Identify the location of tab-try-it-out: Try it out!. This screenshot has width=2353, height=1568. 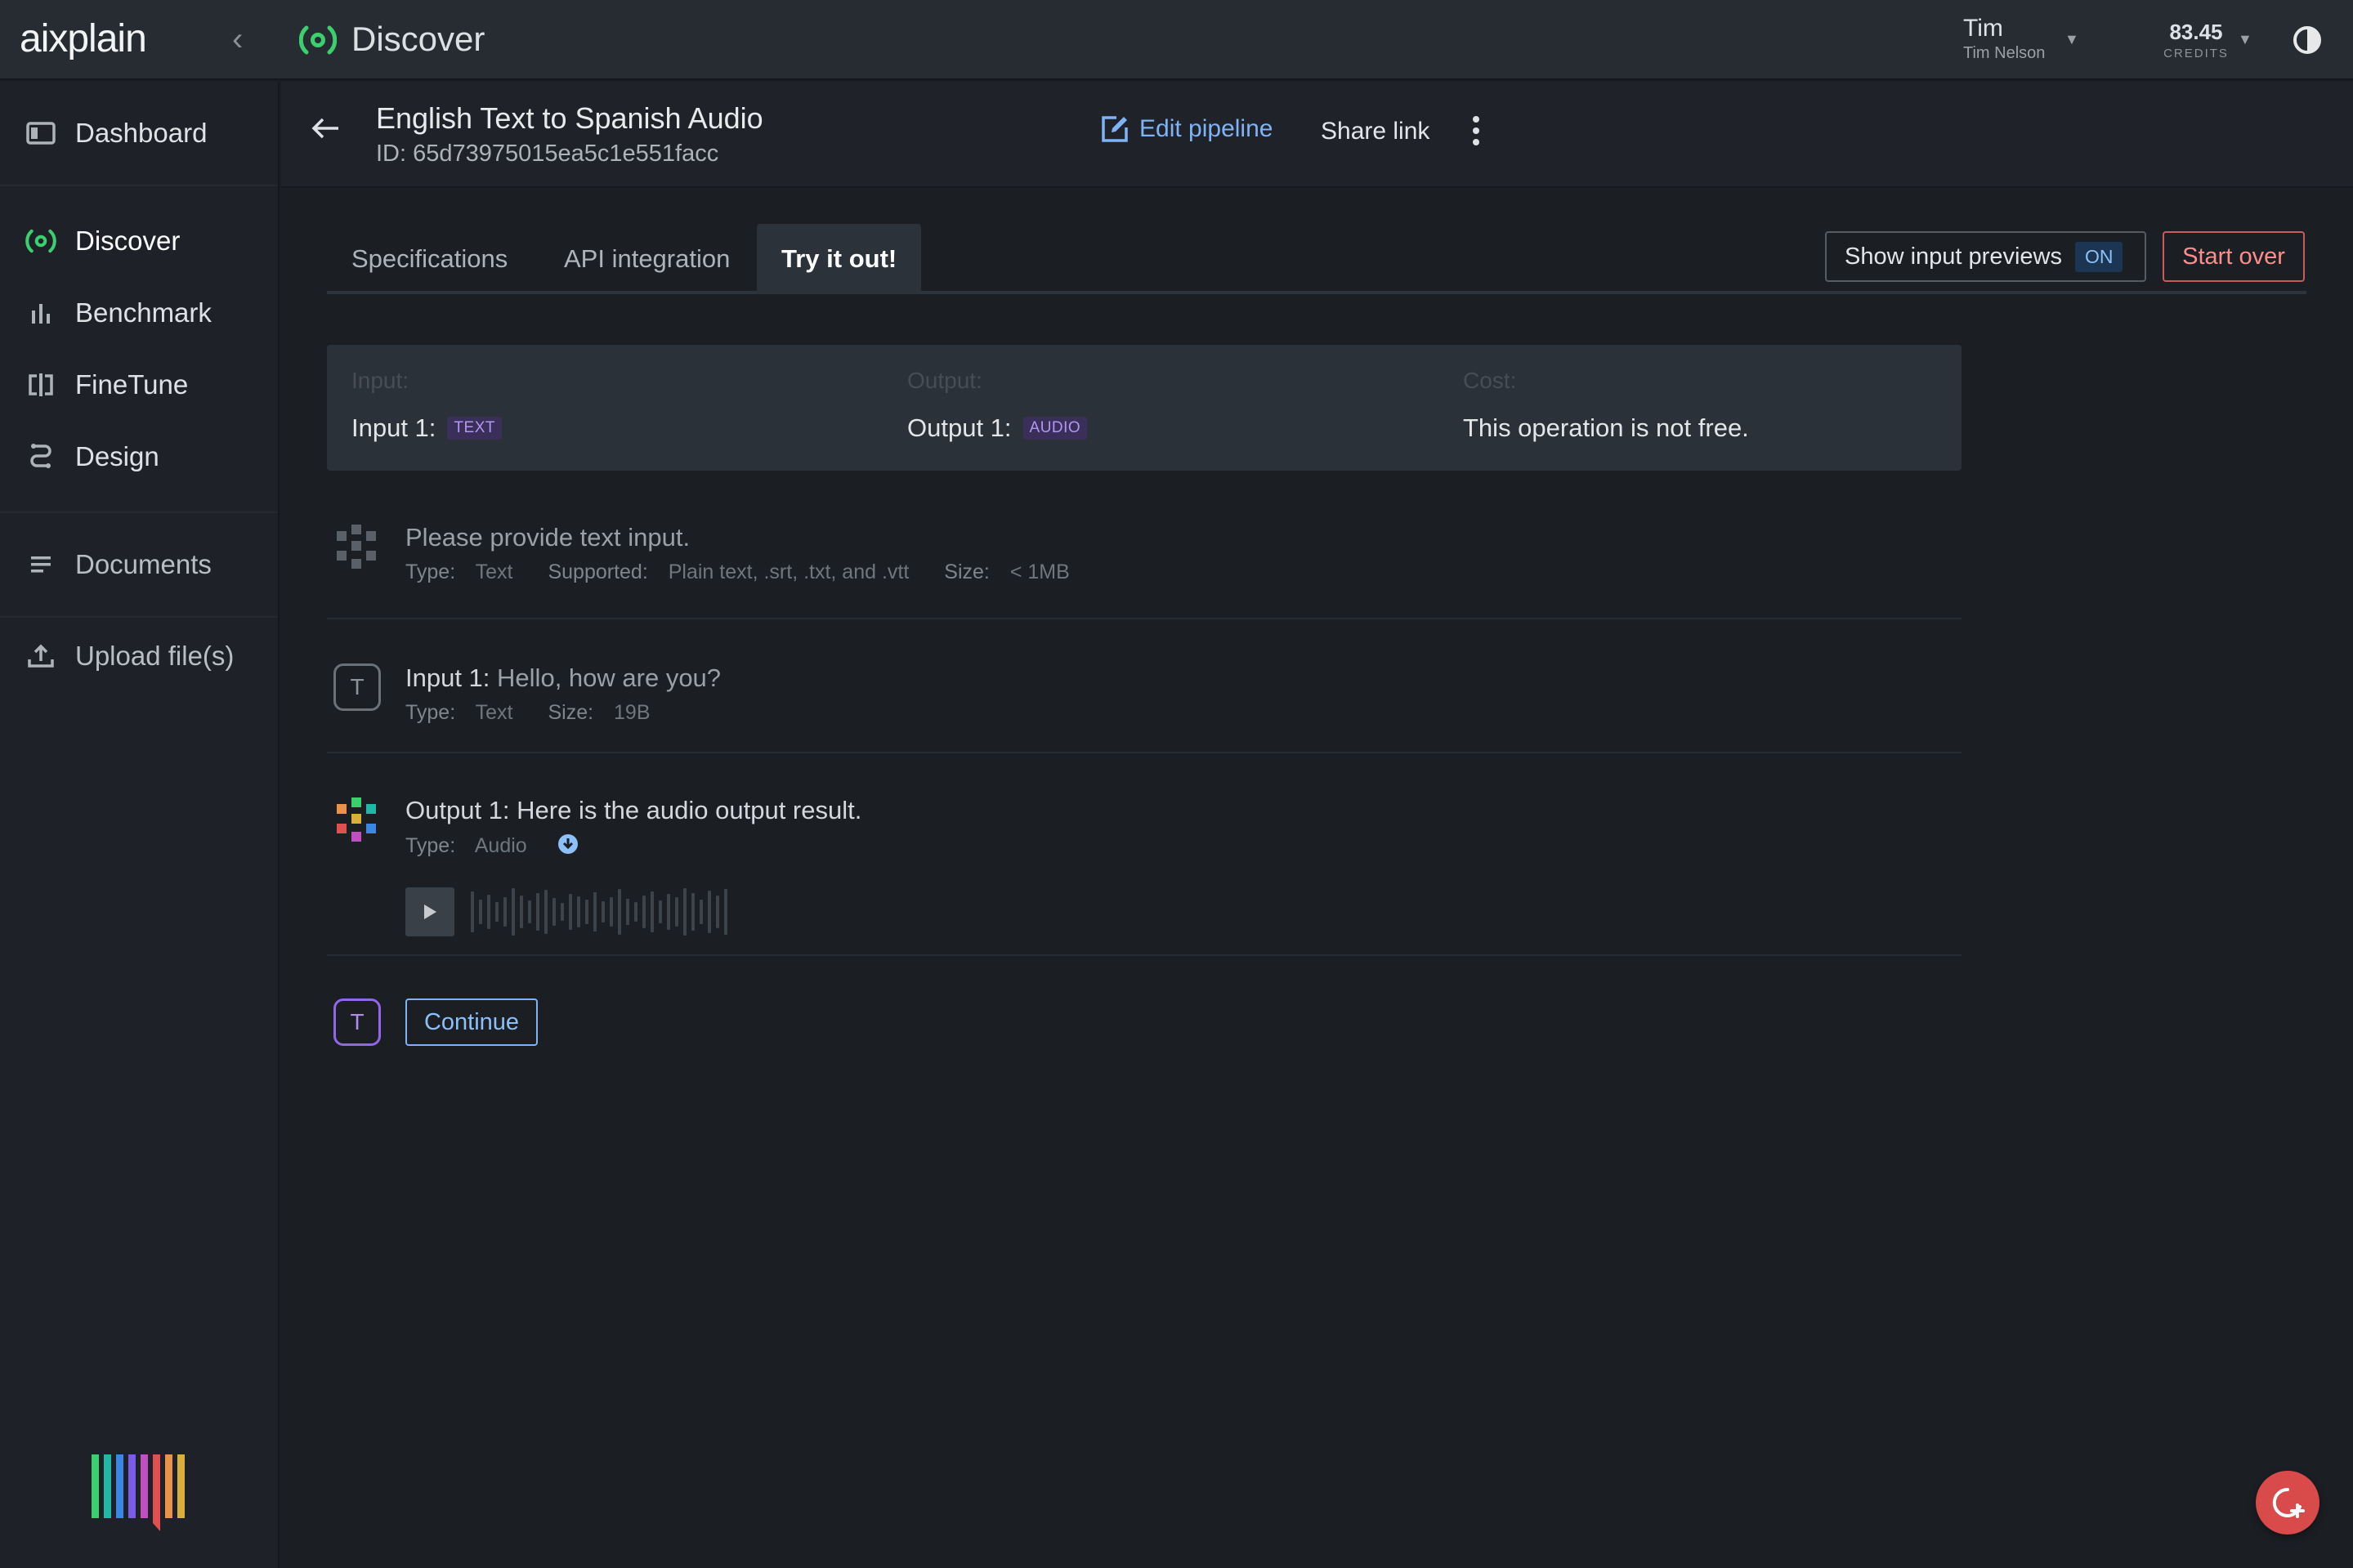
(839, 259).